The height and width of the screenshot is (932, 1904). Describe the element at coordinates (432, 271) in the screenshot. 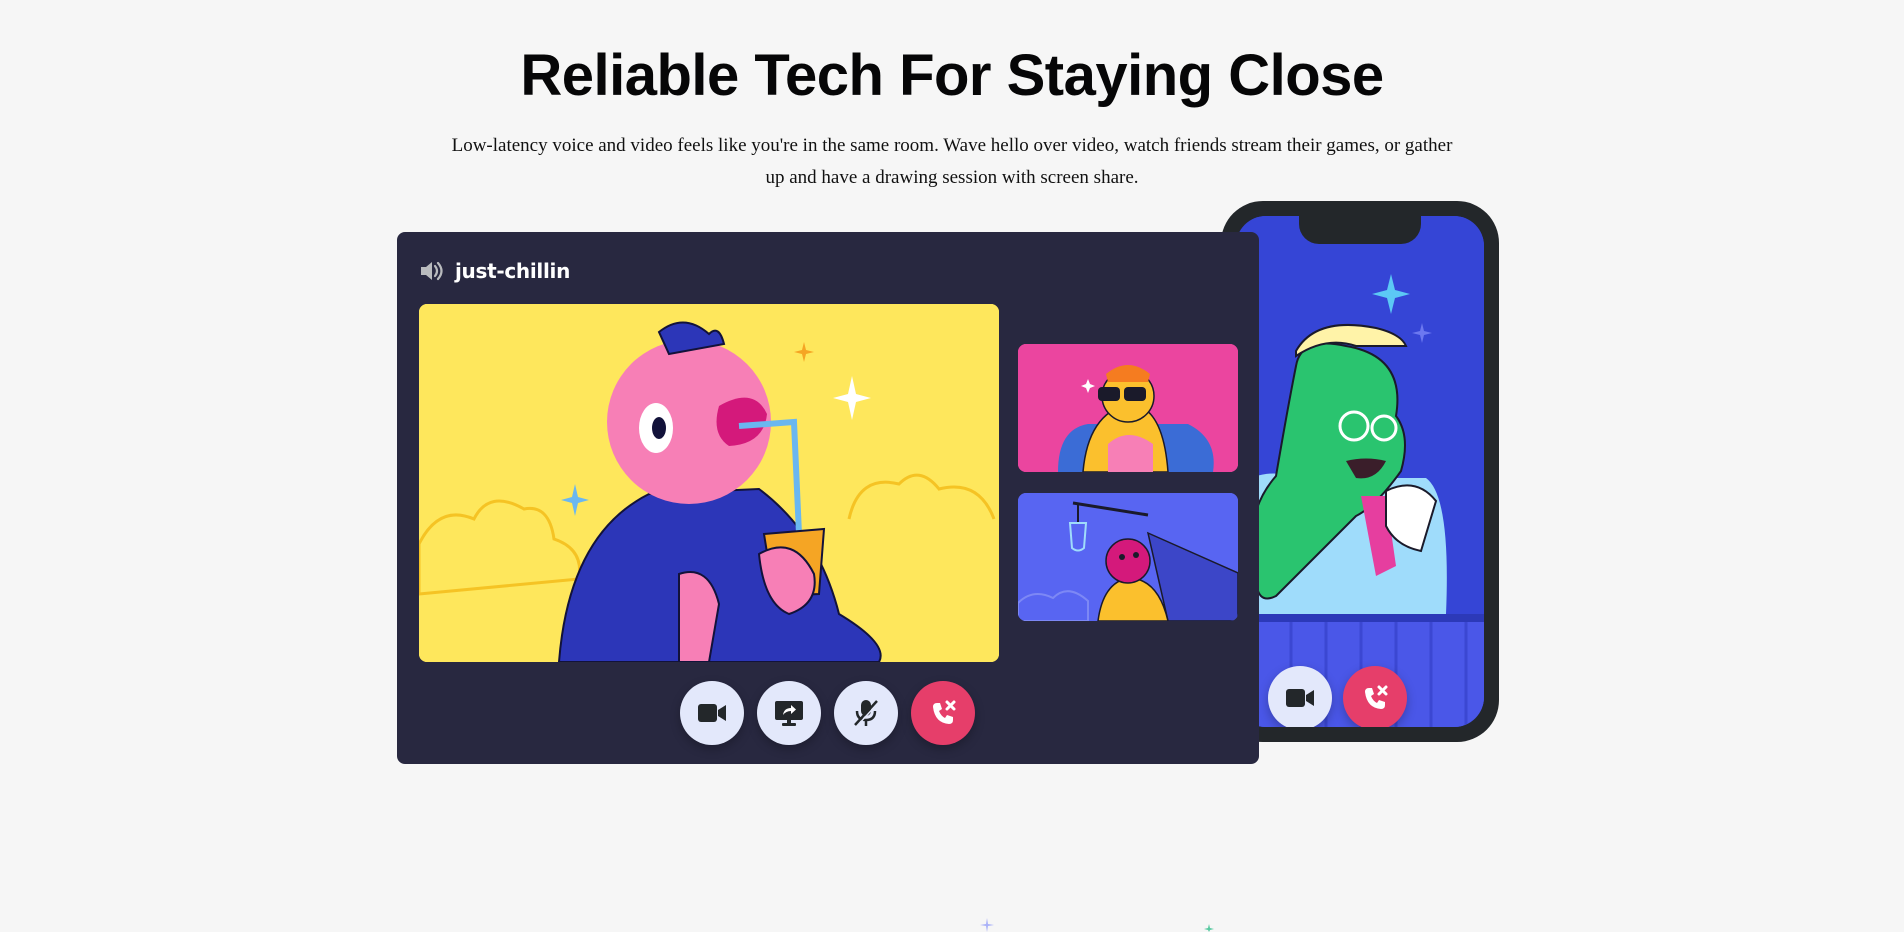

I see `speaker-icon` at that location.